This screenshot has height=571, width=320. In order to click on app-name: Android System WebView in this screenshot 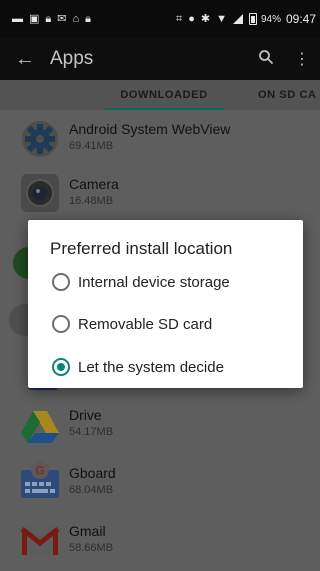, I will do `click(150, 129)`.